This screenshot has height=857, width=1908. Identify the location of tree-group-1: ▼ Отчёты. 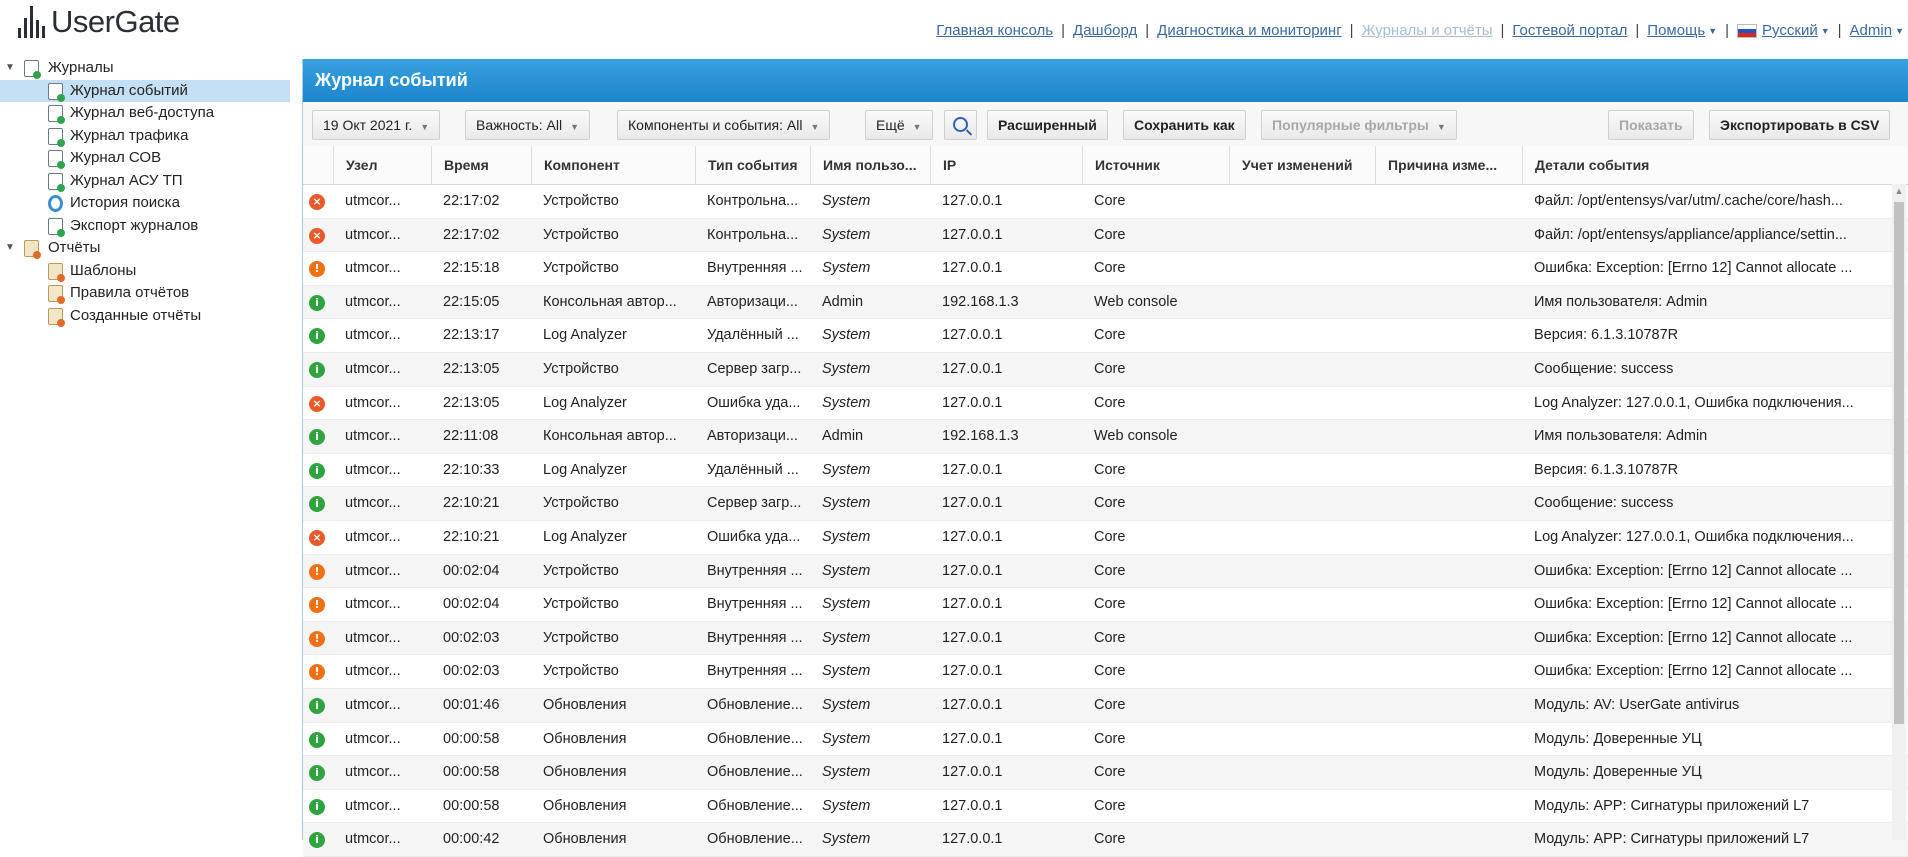
(145, 248).